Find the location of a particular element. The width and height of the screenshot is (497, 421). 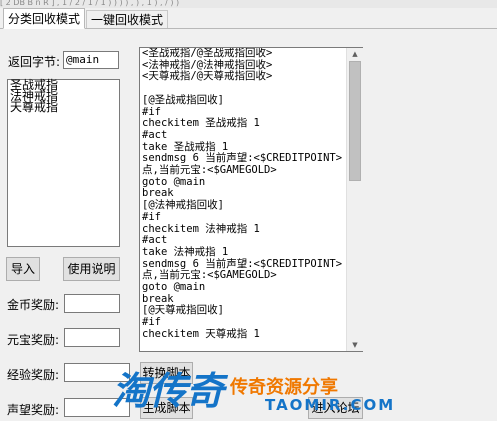

yuanbao-label: 元宝奖励: is located at coordinates (33, 340).